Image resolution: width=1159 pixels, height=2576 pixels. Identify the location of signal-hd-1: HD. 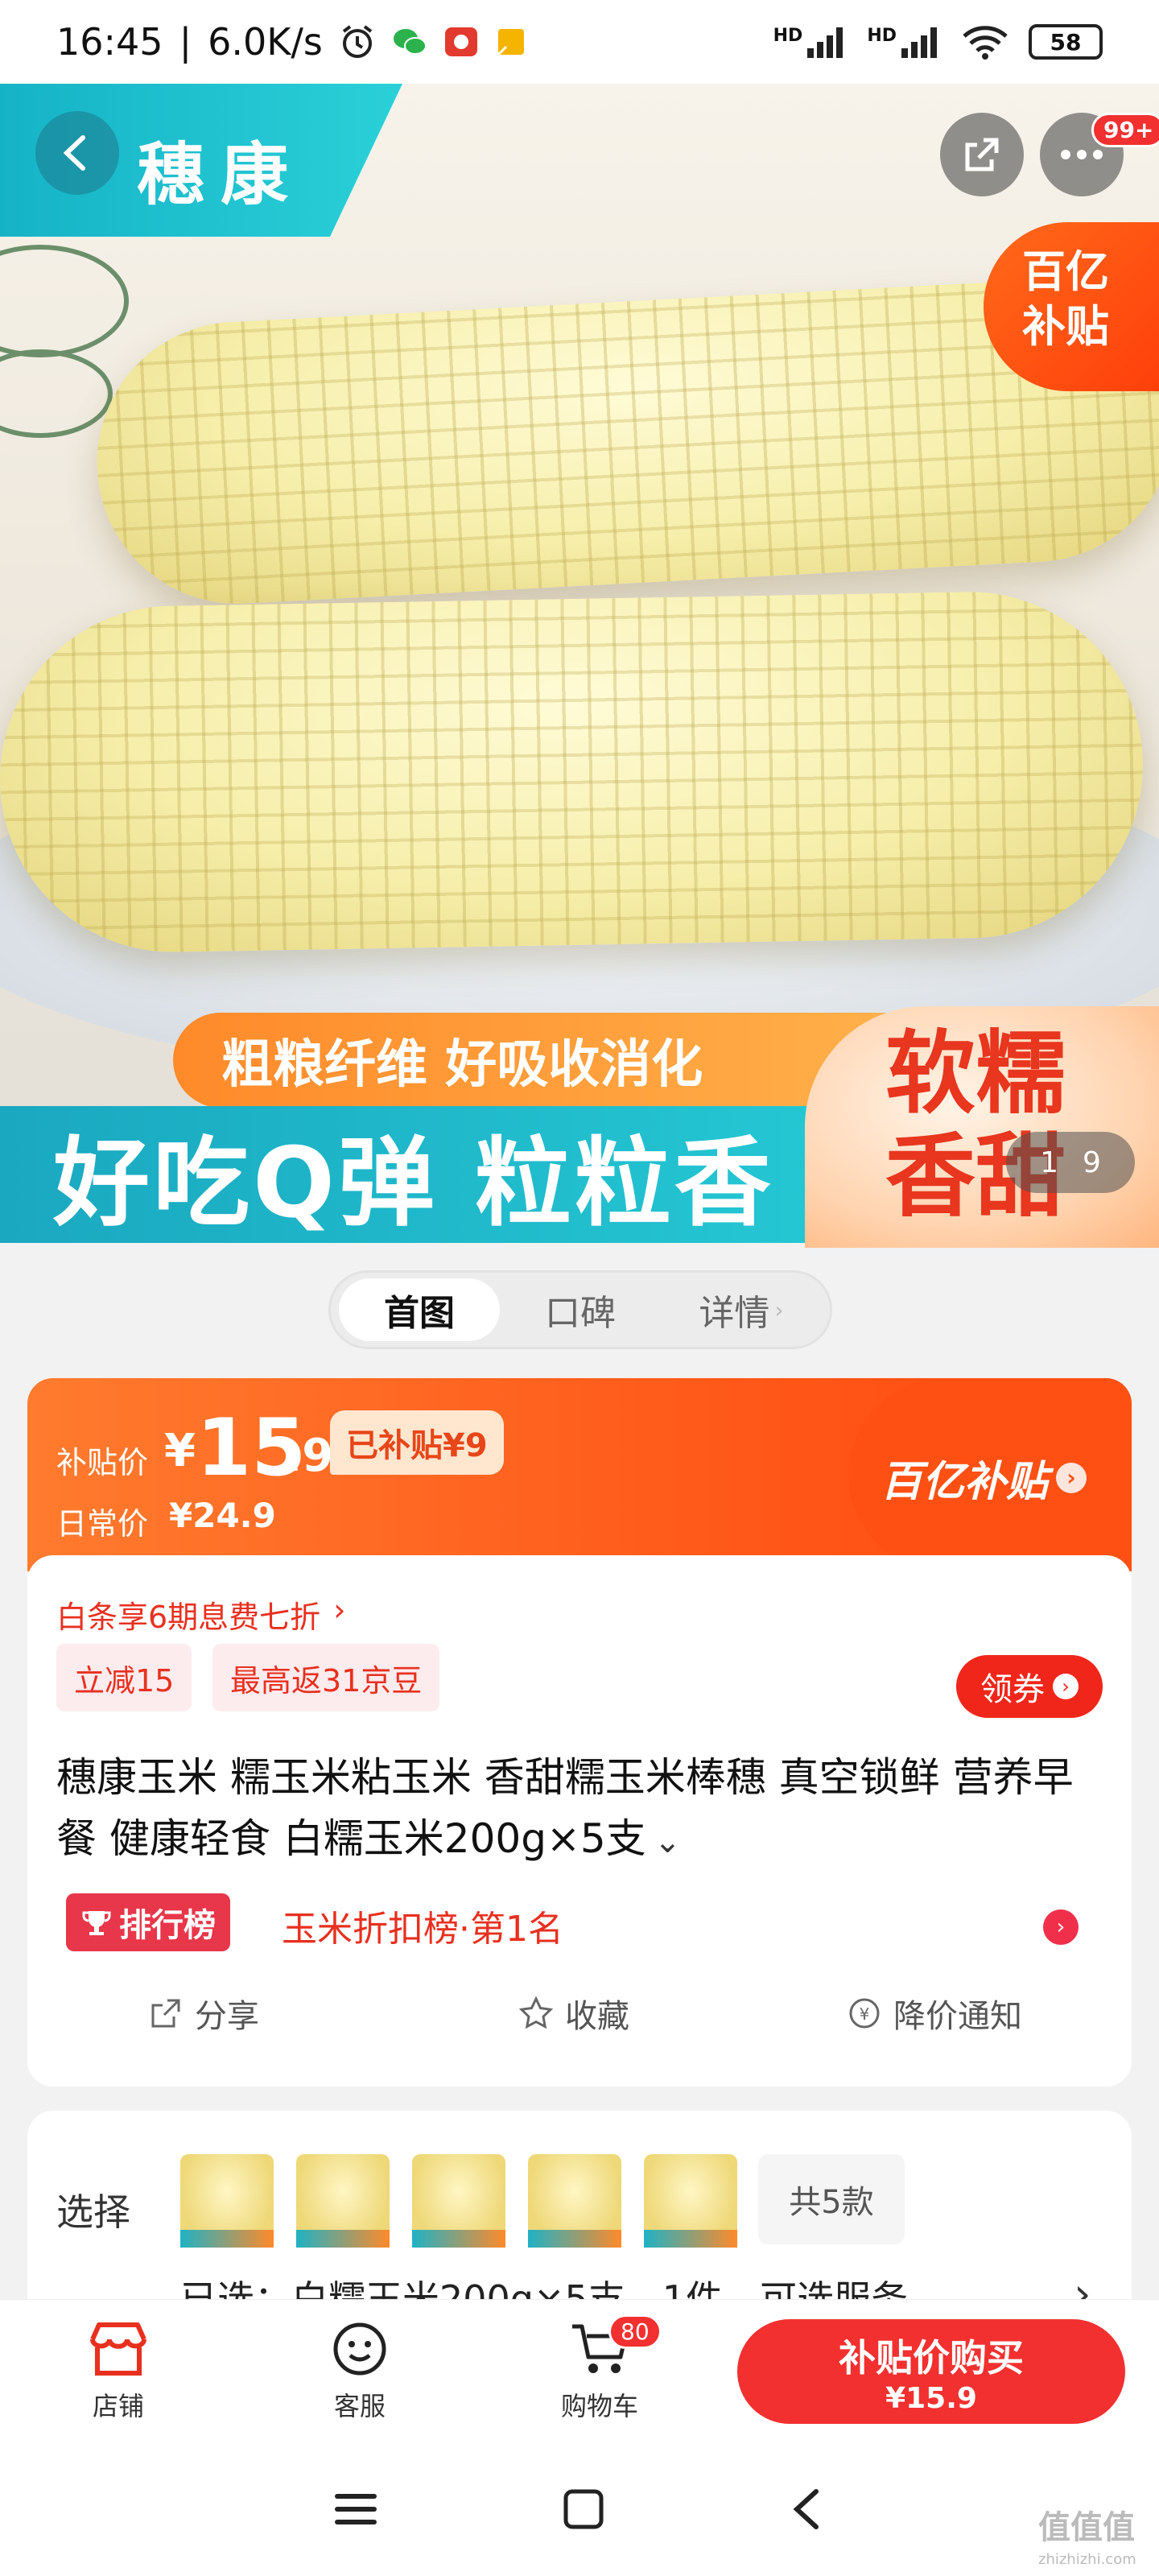
(810, 42).